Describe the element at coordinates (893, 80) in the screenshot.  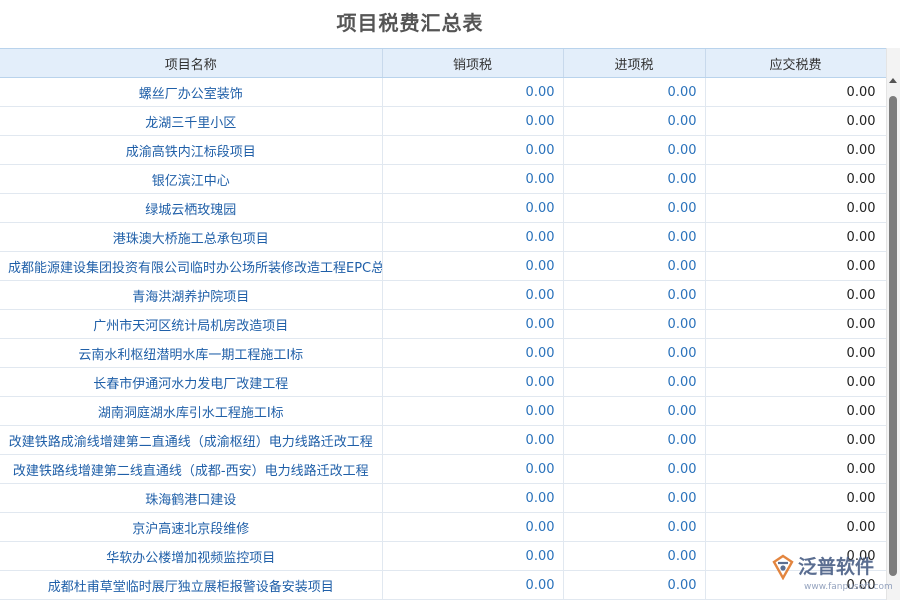
I see `scroll-up-arrow-icon` at that location.